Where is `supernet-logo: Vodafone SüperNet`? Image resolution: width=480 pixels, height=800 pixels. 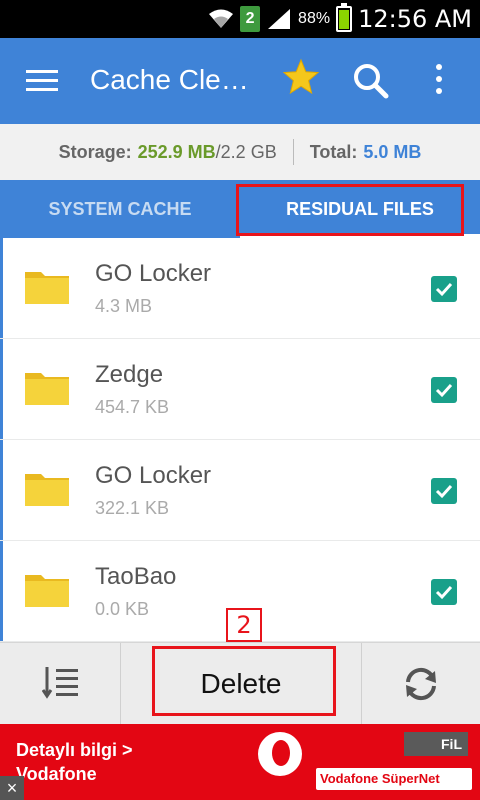
supernet-logo: Vodafone SüperNet is located at coordinates (394, 779).